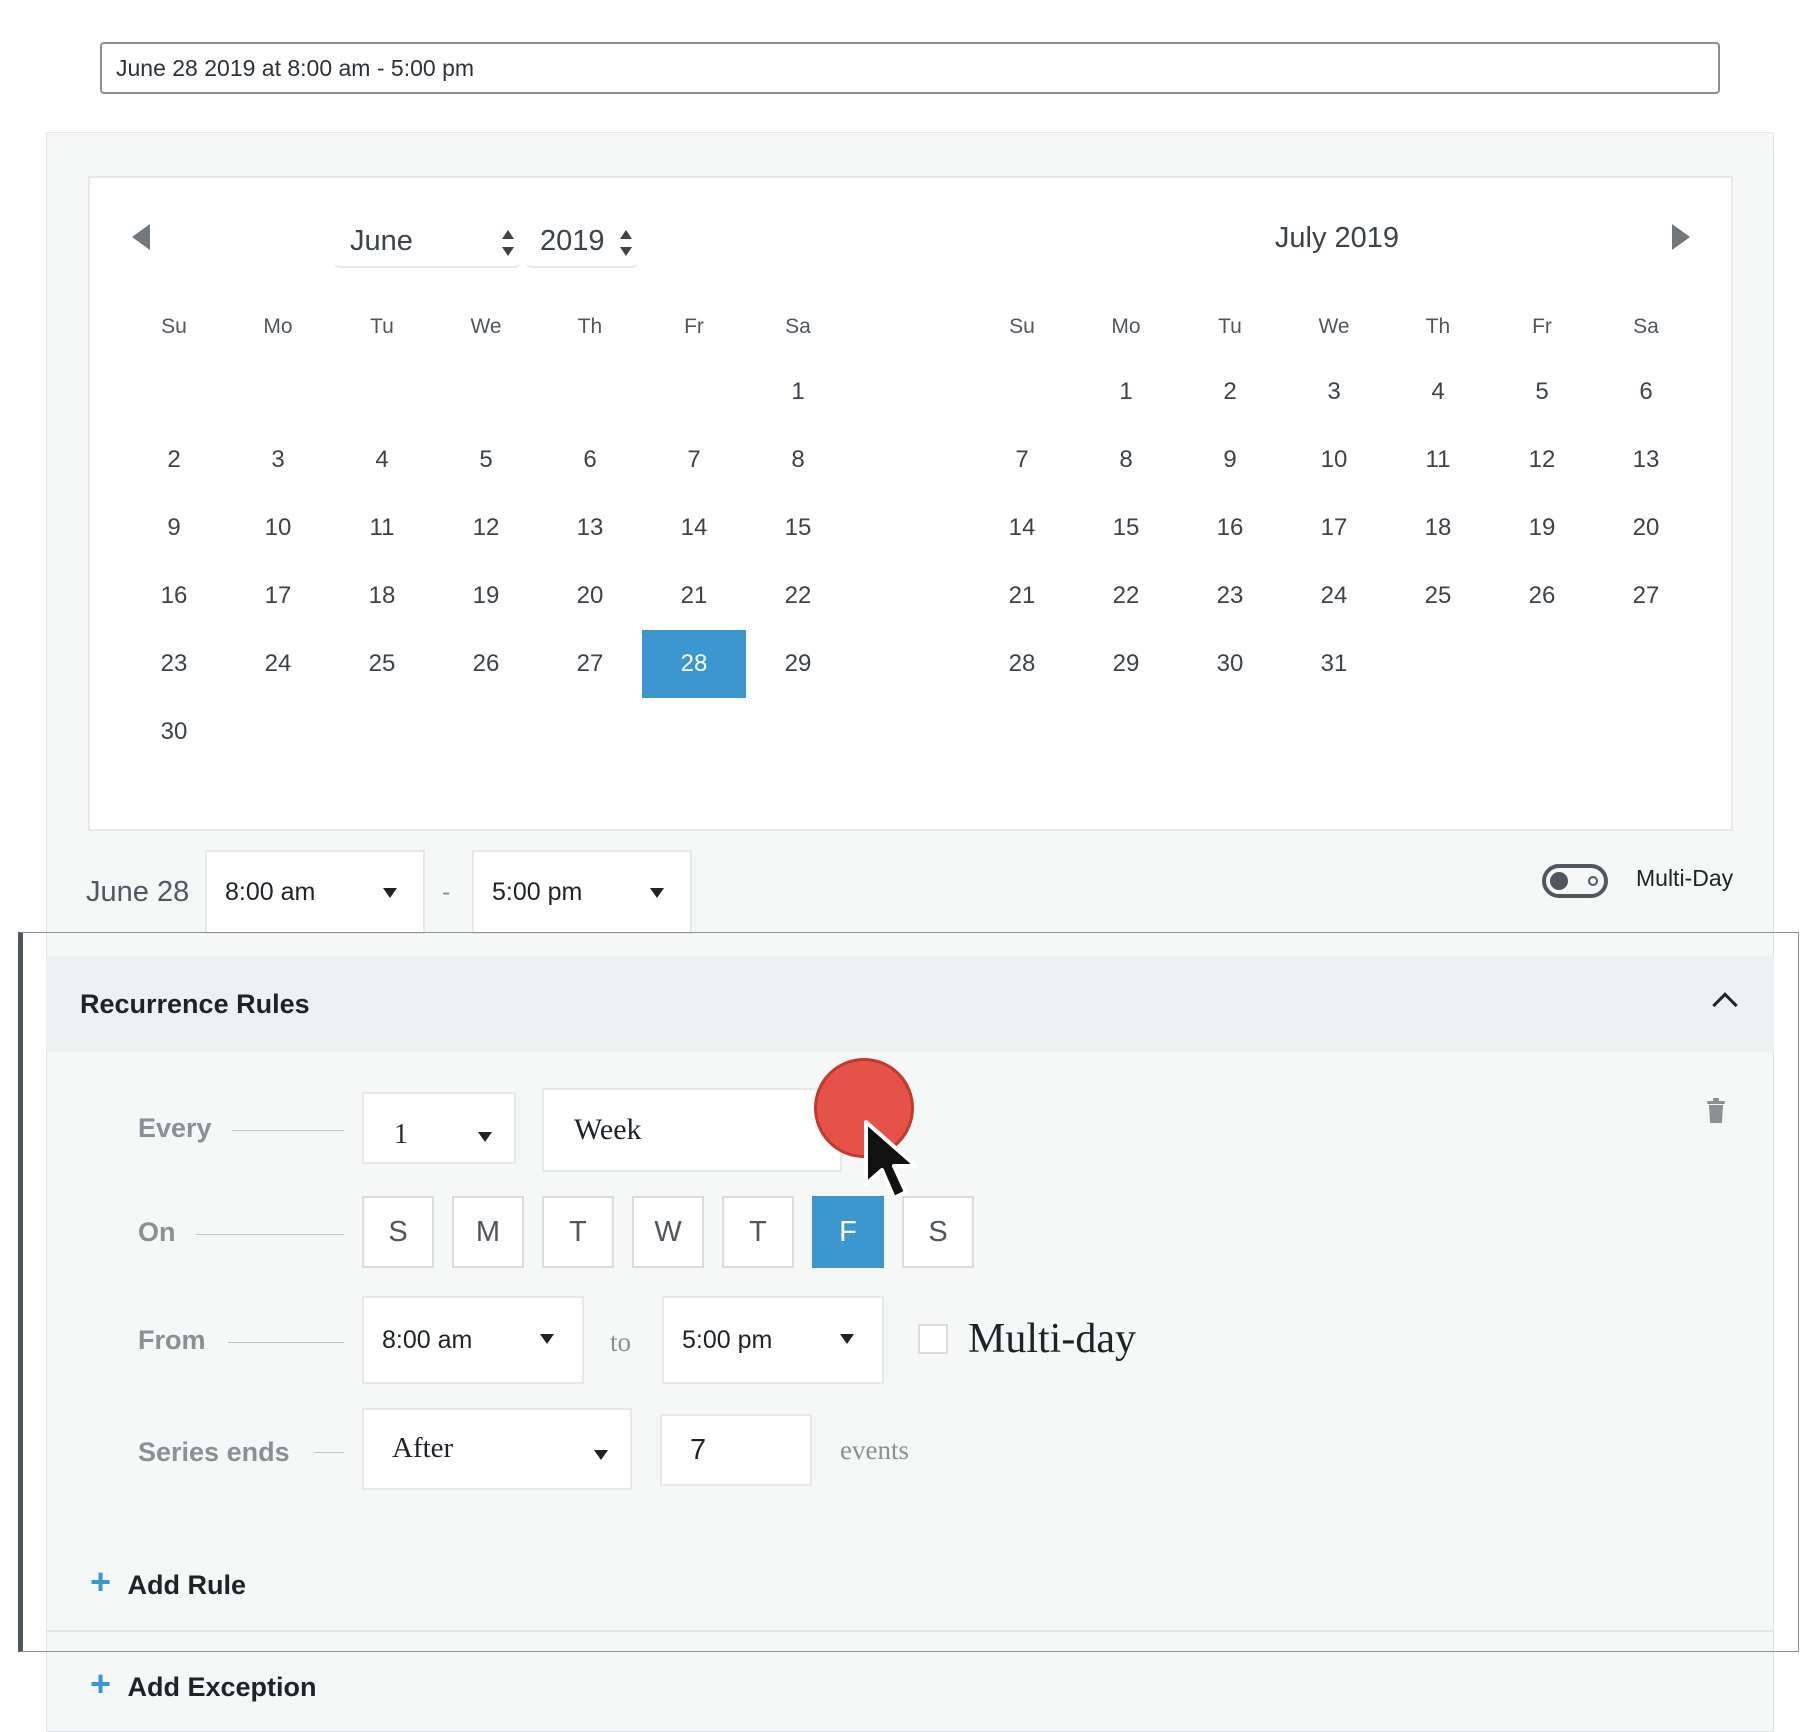 The width and height of the screenshot is (1806, 1732). What do you see at coordinates (694, 596) in the screenshot?
I see `june-day: 21` at bounding box center [694, 596].